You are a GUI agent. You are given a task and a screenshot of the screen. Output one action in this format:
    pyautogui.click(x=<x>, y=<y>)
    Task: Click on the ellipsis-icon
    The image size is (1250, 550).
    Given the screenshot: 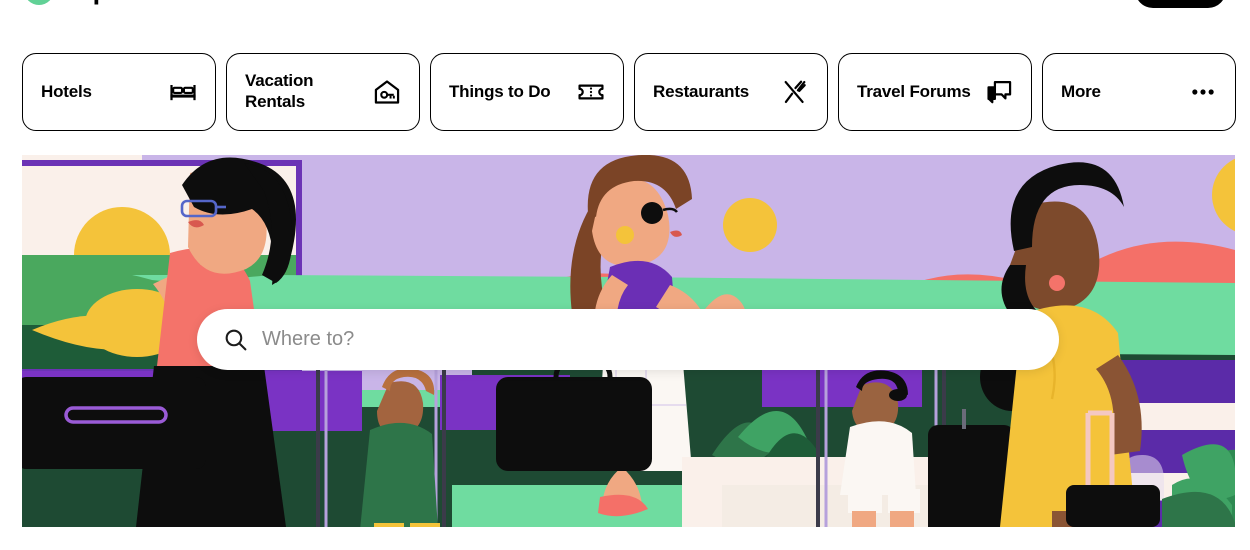 What is the action you would take?
    pyautogui.click(x=1203, y=92)
    